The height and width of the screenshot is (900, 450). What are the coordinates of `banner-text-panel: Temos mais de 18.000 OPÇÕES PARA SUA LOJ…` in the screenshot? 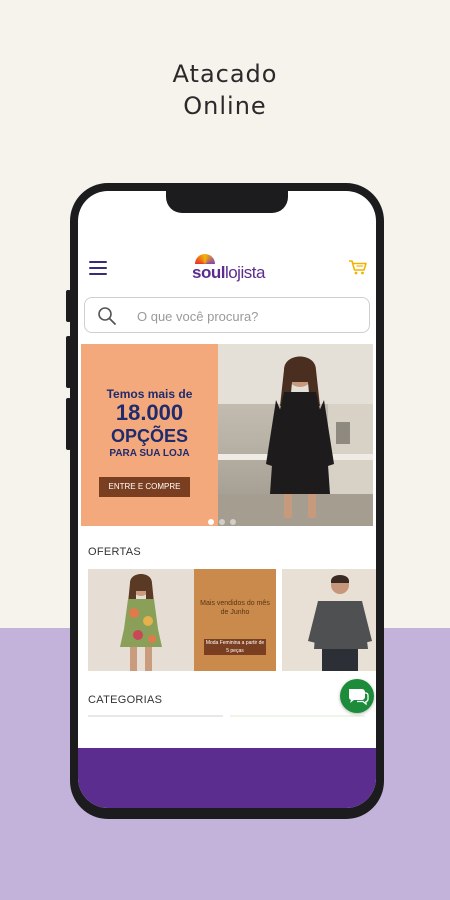 It's located at (149, 435).